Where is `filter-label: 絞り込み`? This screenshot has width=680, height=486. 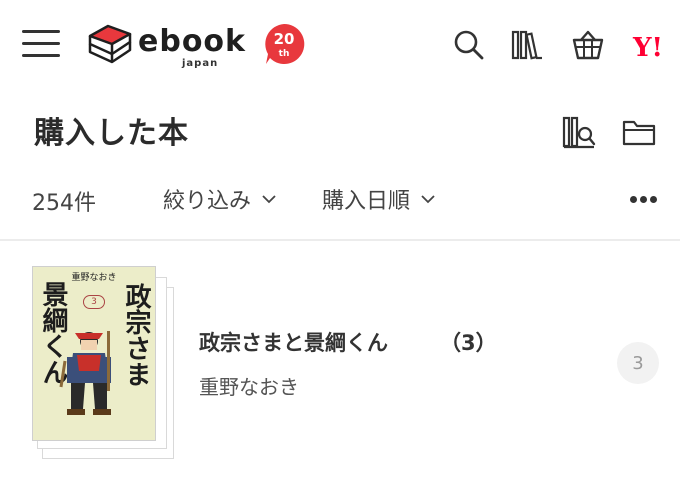 filter-label: 絞り込み is located at coordinates (207, 201).